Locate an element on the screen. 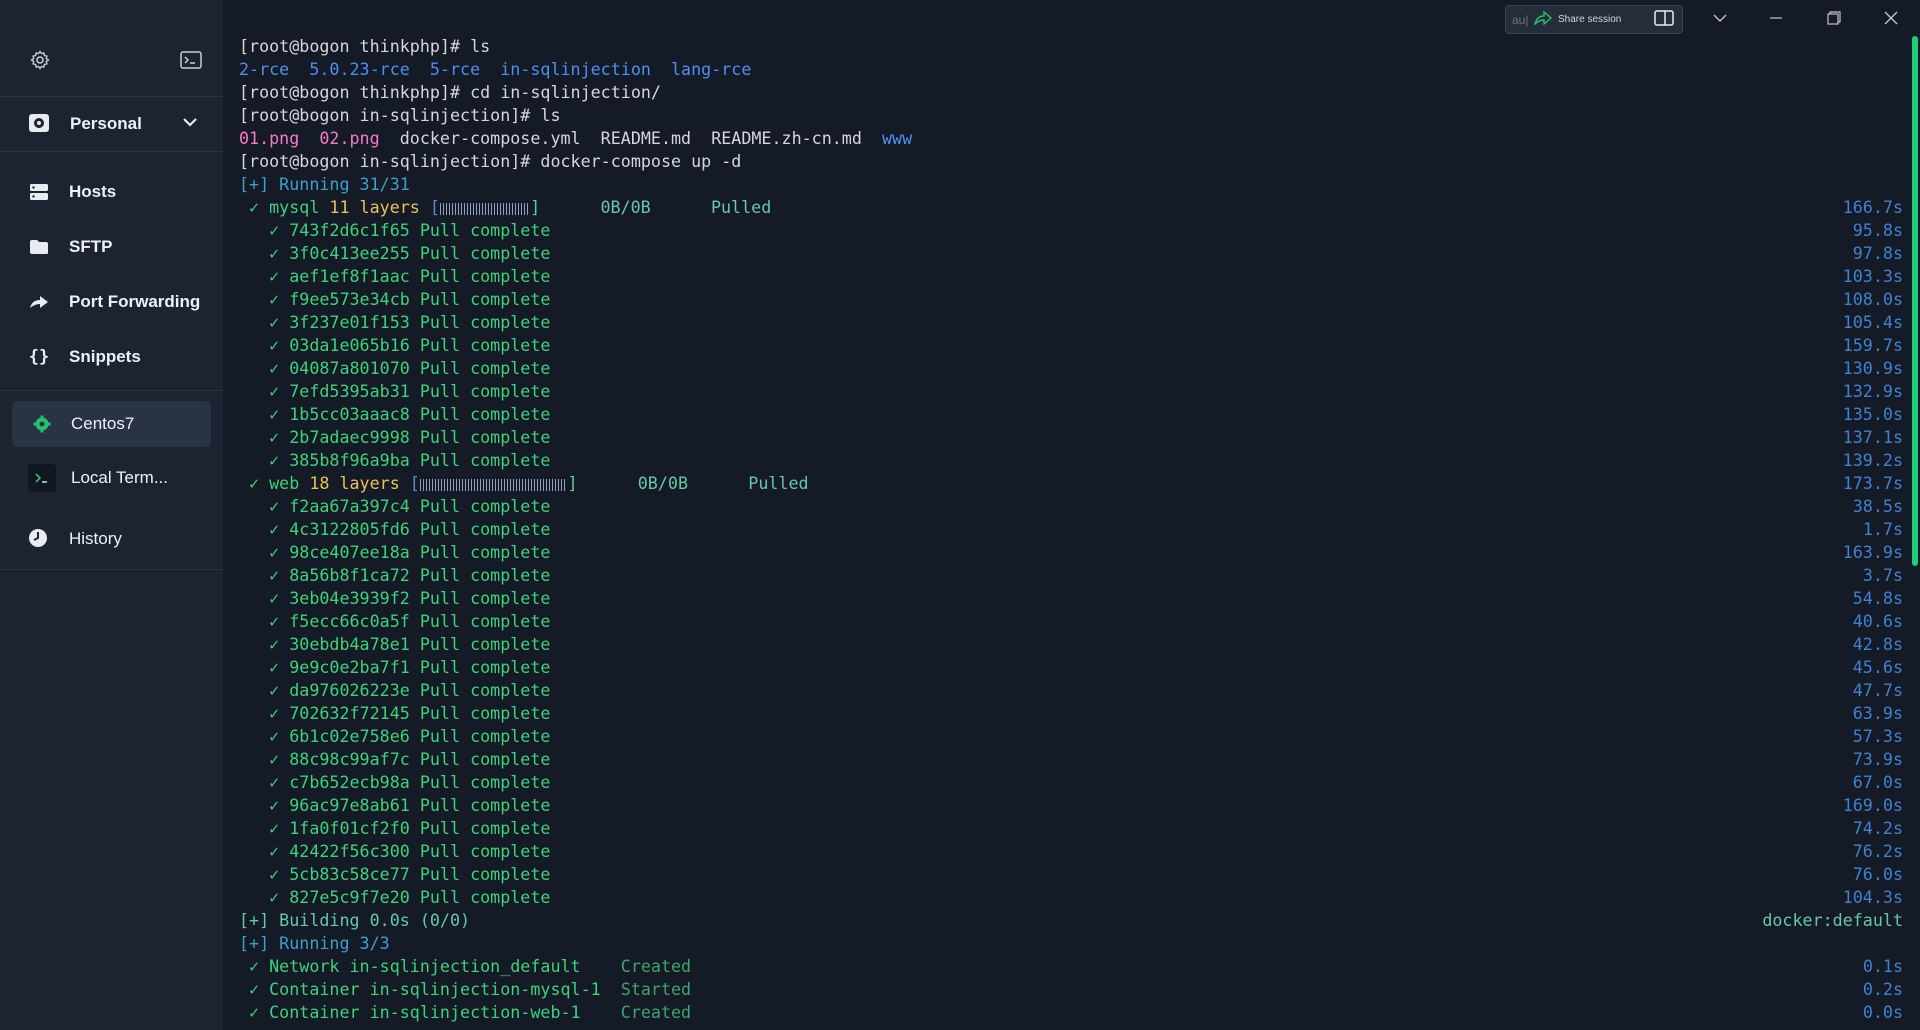 Image resolution: width=1920 pixels, height=1030 pixels. terminal-text: [+] Running 3/3 is located at coordinates (314, 943).